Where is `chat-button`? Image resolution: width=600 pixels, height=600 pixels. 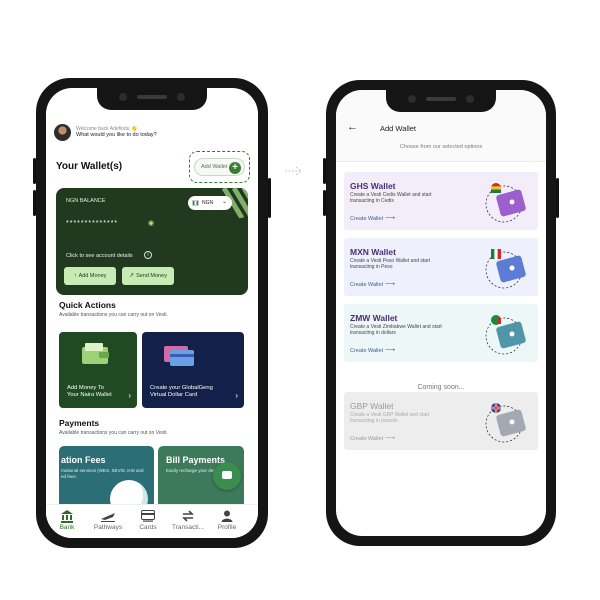 chat-button is located at coordinates (227, 476).